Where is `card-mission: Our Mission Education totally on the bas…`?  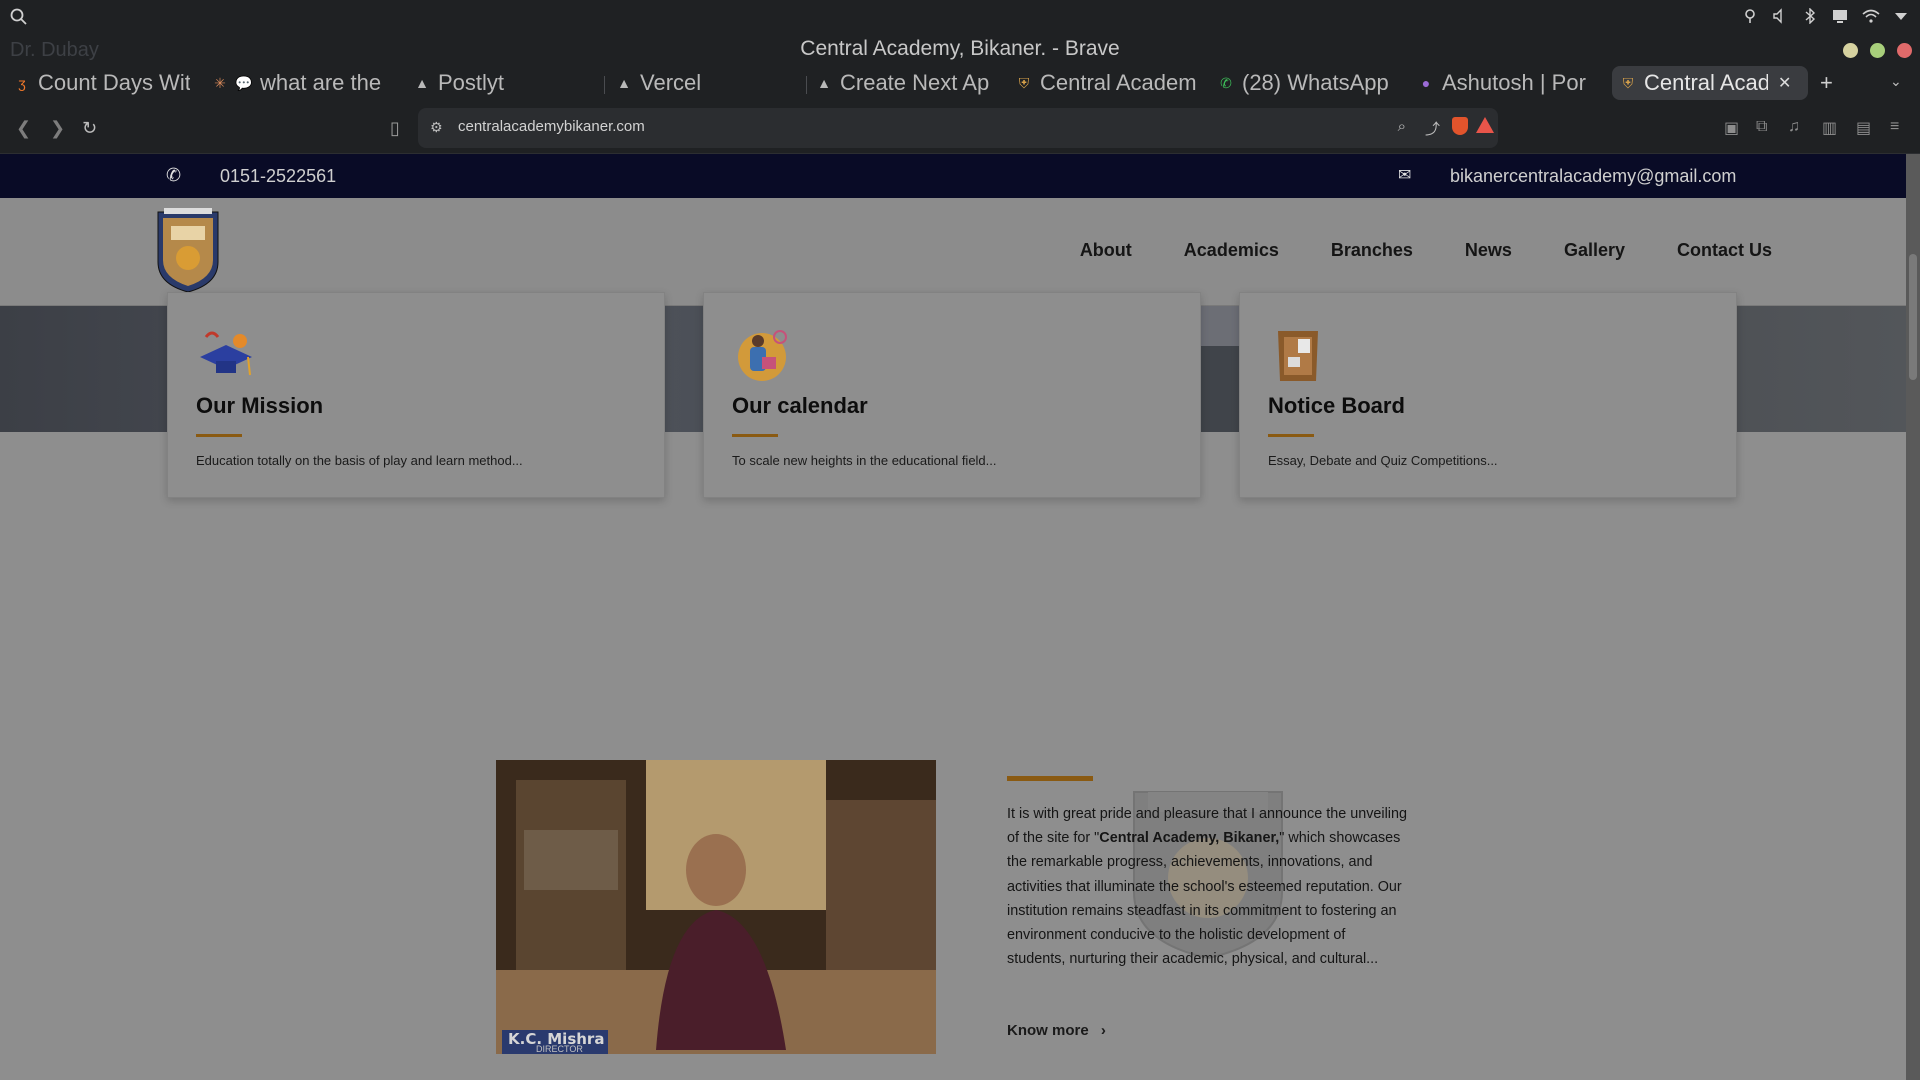
card-mission: Our Mission Education totally on the bas… is located at coordinates (416, 395).